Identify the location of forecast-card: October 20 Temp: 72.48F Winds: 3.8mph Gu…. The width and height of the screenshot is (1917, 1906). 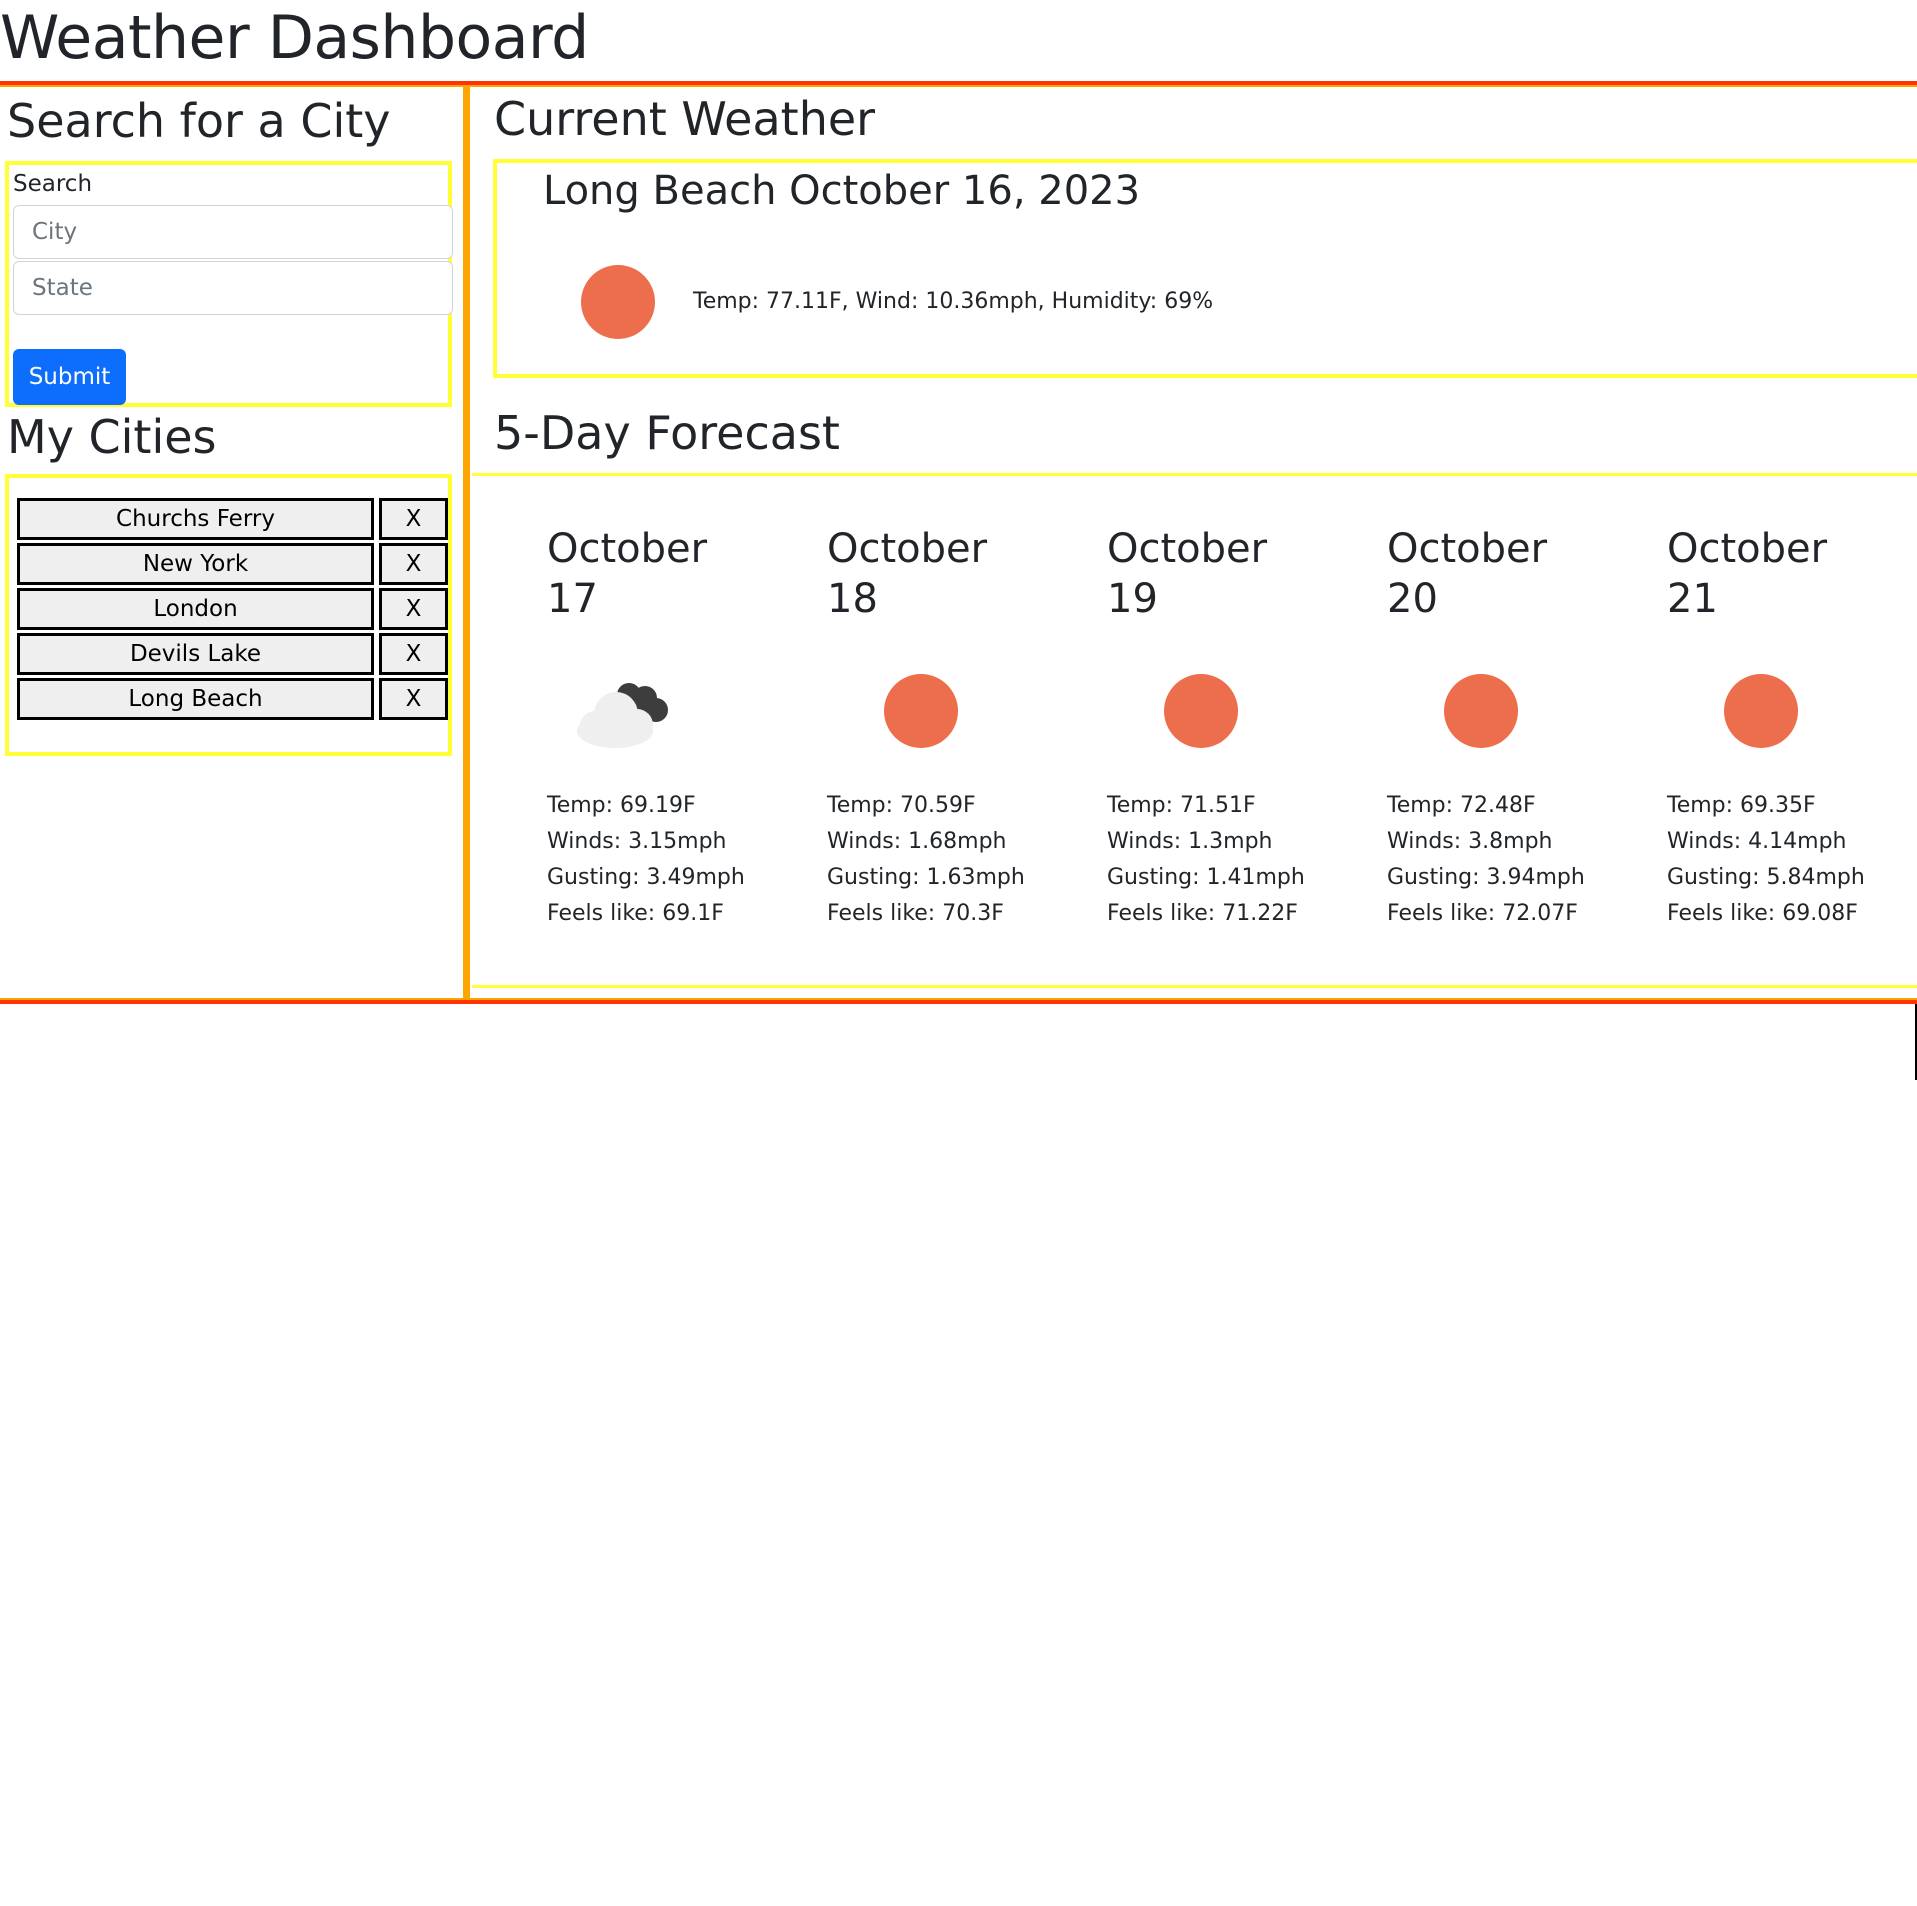
(1522, 726).